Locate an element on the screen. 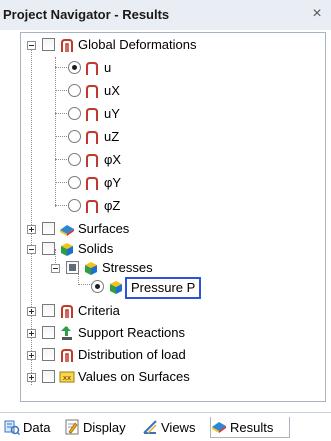 The height and width of the screenshot is (441, 331). tree-item-label: u is located at coordinates (108, 67).